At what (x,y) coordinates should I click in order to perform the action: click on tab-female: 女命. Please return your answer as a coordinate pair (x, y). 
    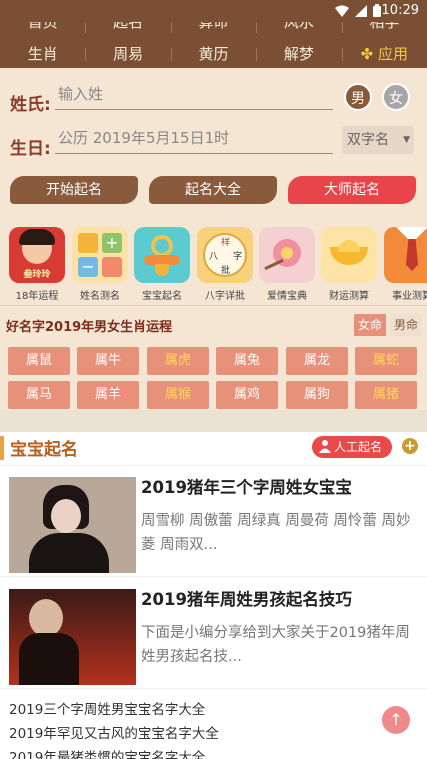
    Looking at the image, I should click on (370, 325).